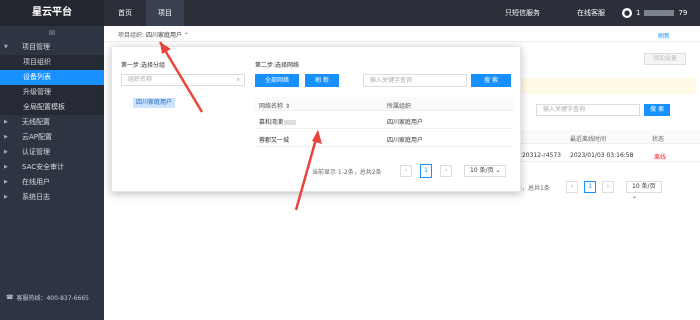 This screenshot has height=320, width=700. Describe the element at coordinates (277, 65) in the screenshot. I see `step2-label: 第二步:选择网络` at that location.